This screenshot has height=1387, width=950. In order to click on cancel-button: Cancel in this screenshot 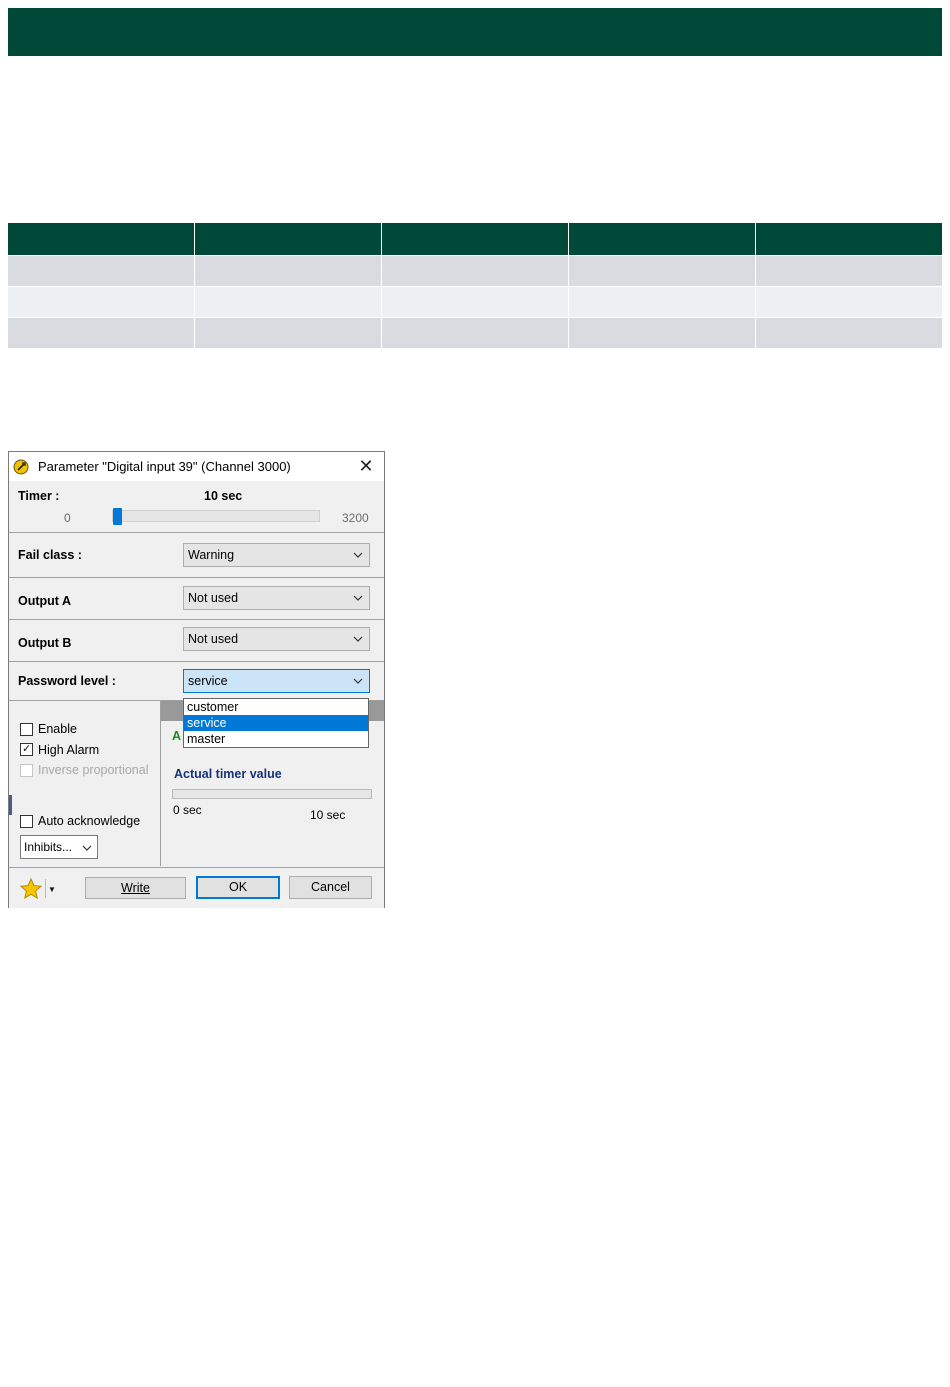, I will do `click(330, 887)`.